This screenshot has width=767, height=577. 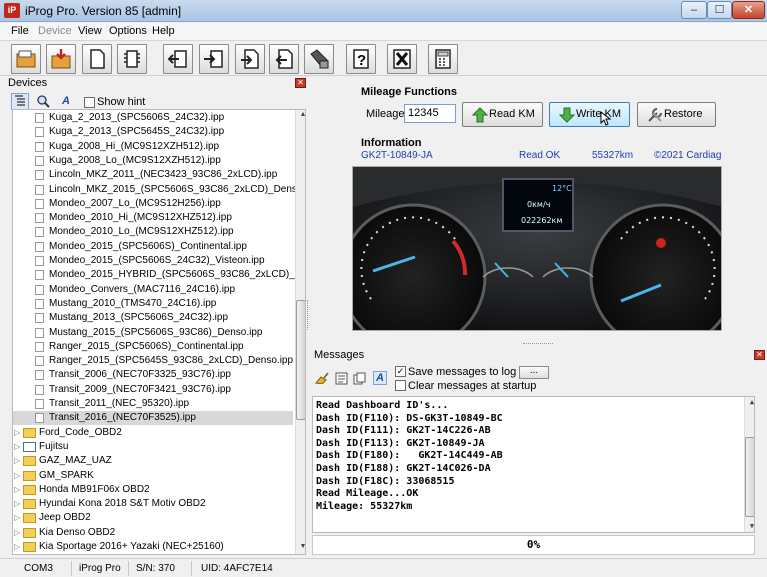 I want to click on device-file-item: Transit_2009_(NEC70F3421_93C76).ipp, so click(x=153, y=390).